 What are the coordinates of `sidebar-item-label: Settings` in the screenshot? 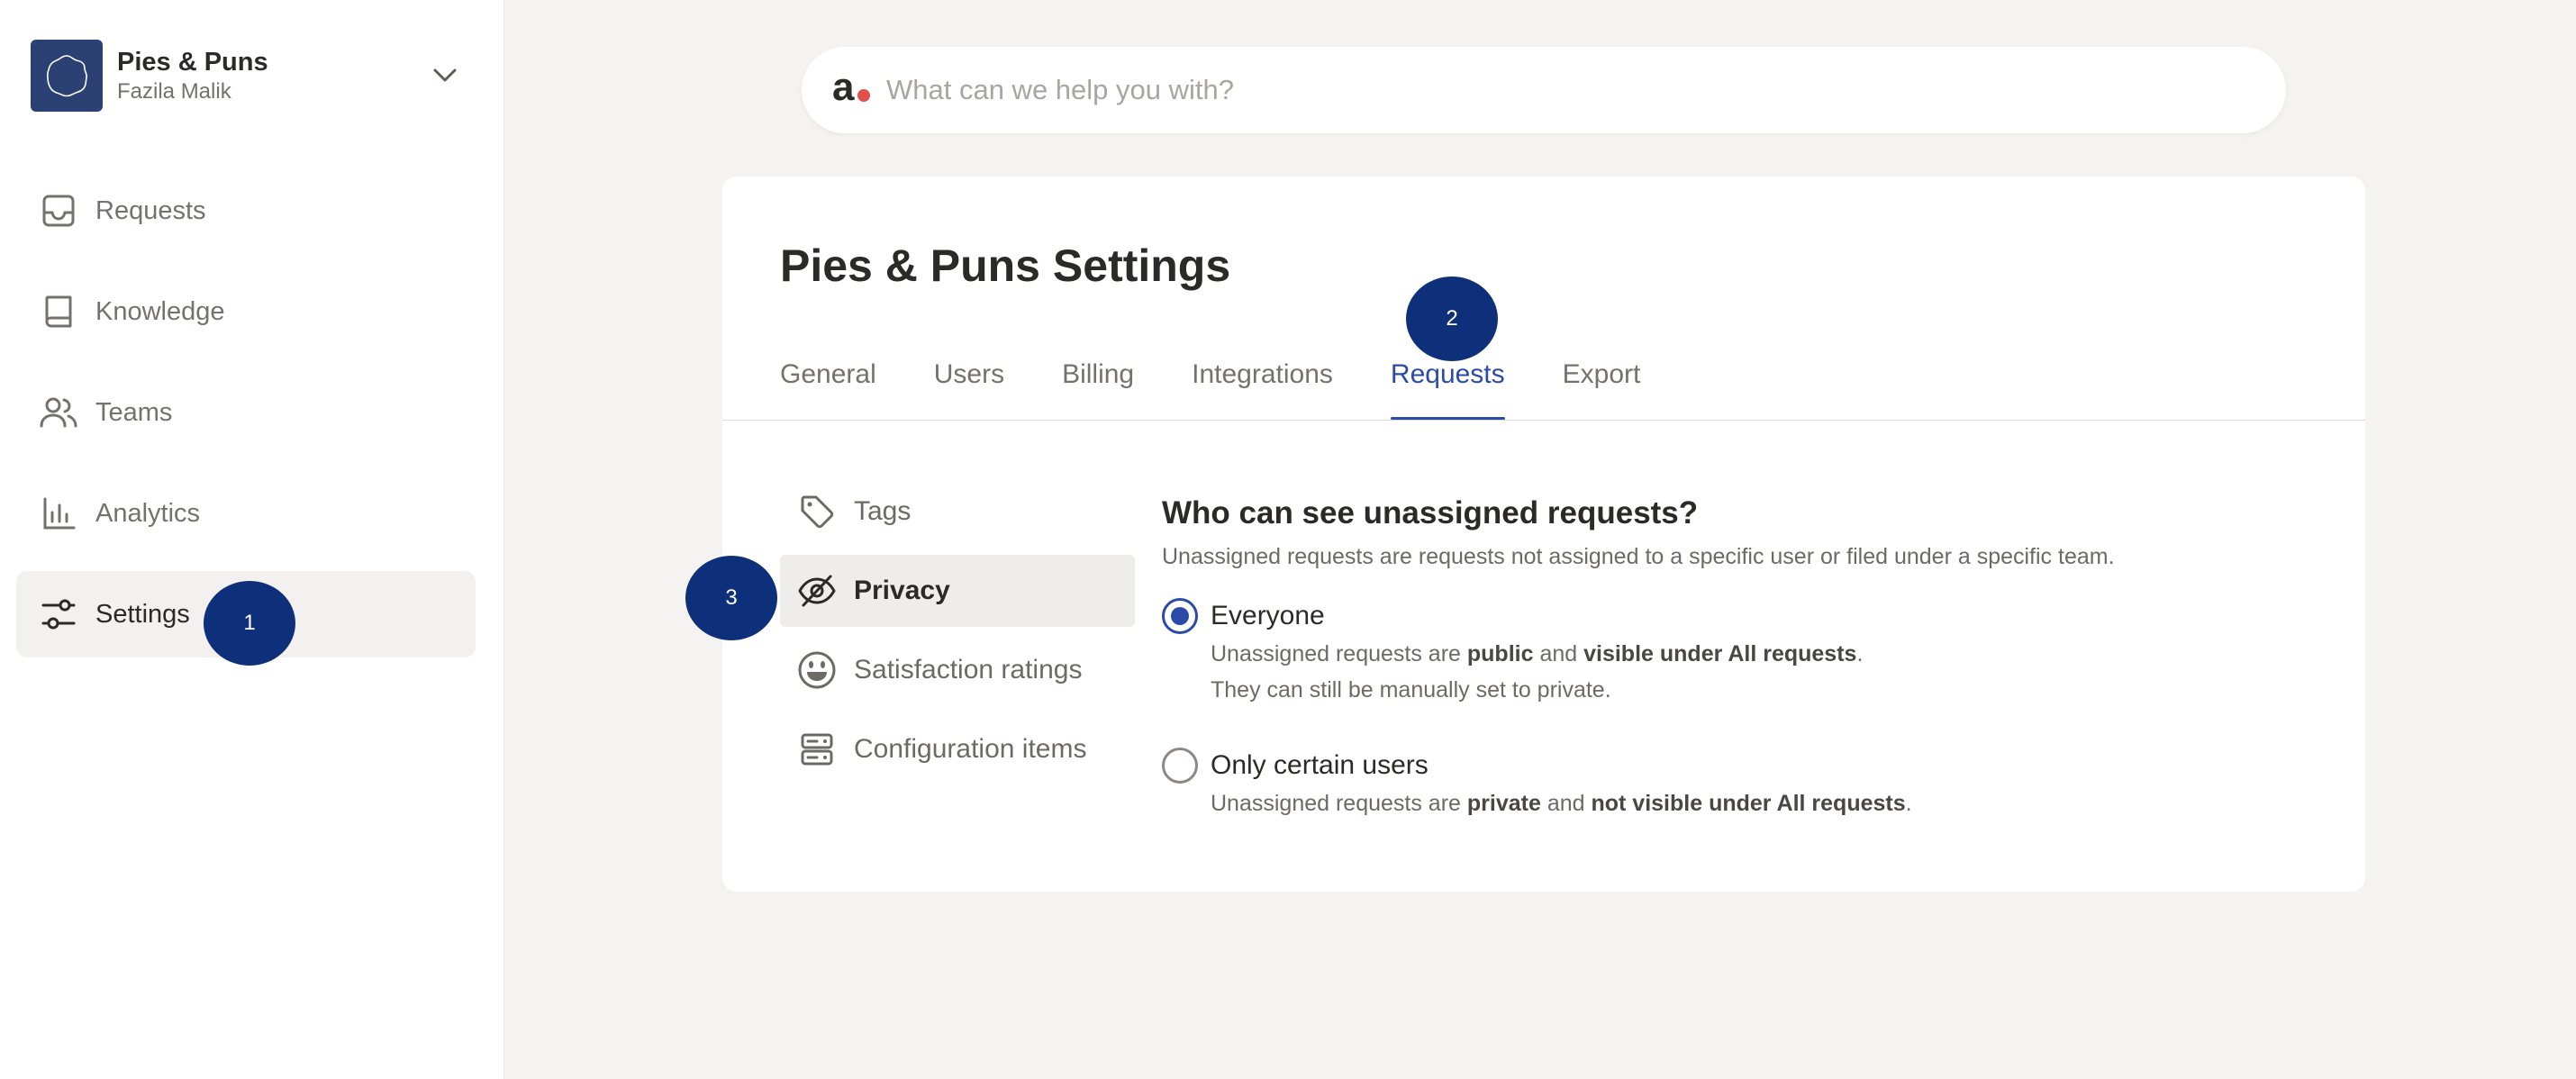 It's located at (142, 614).